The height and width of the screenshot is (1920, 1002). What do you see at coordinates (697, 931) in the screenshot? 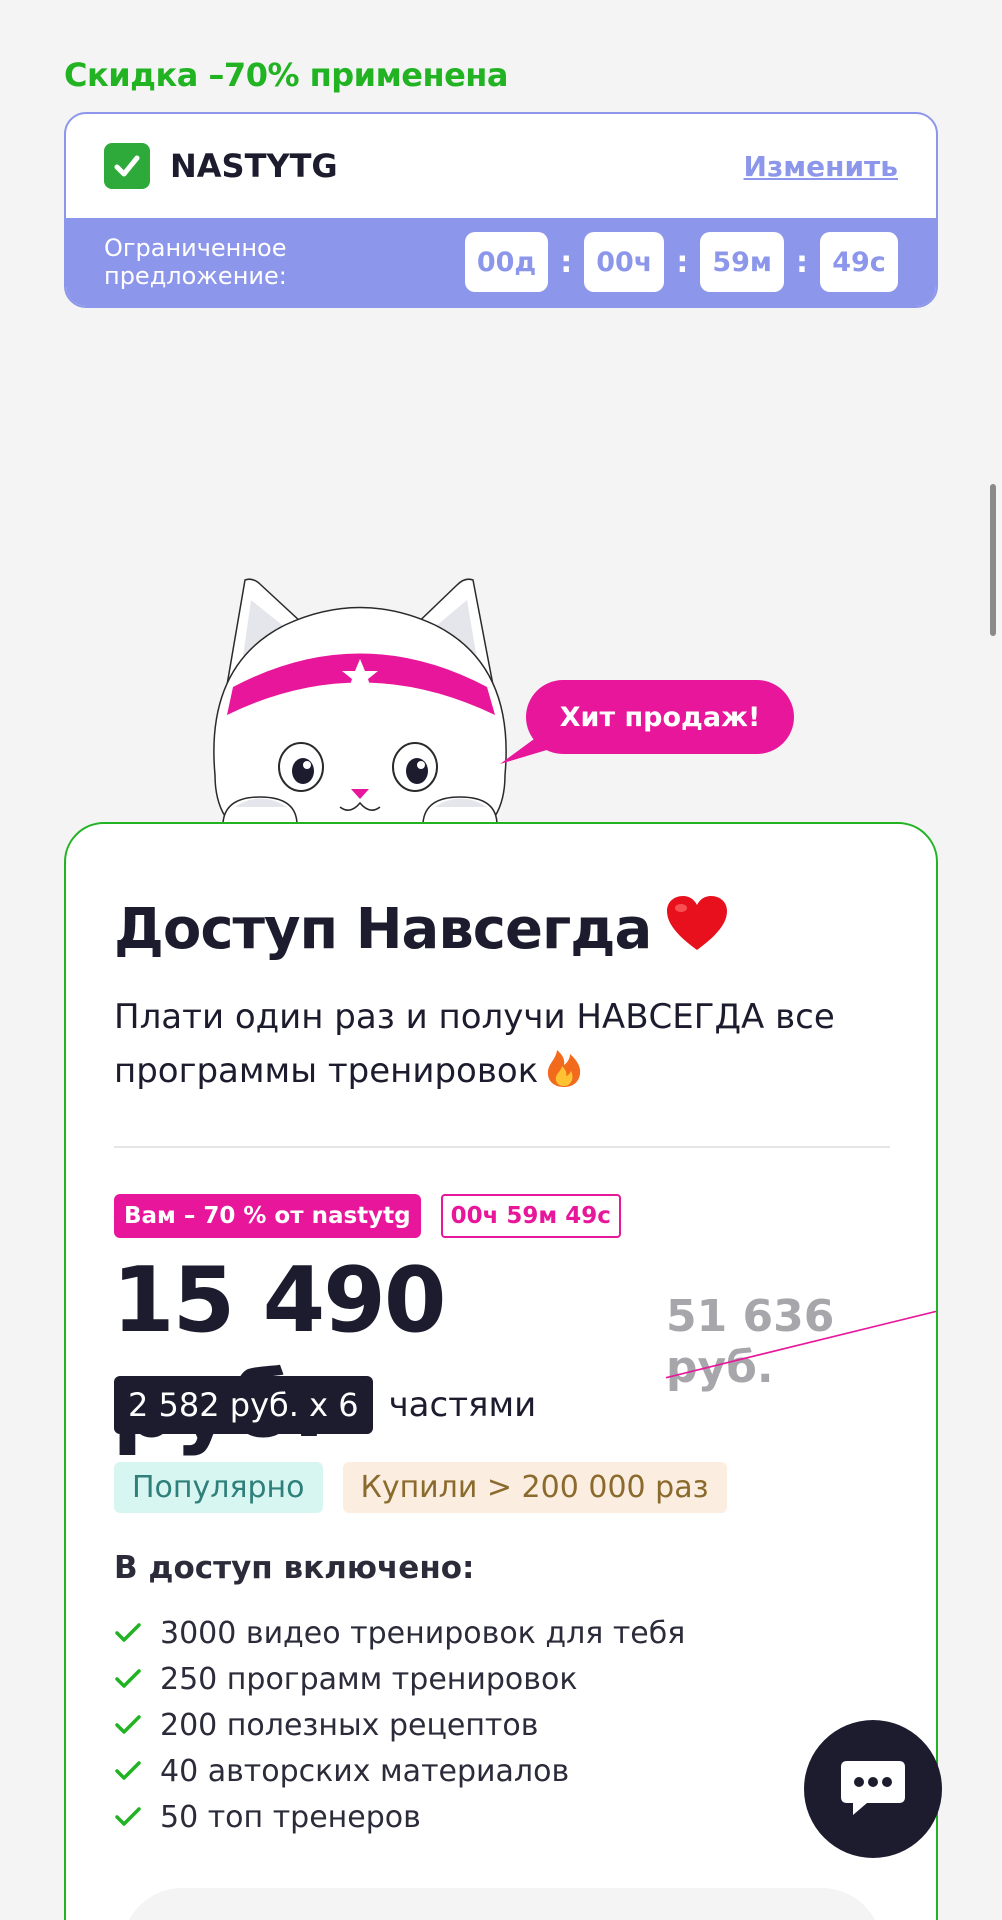
I see `heart-icon` at bounding box center [697, 931].